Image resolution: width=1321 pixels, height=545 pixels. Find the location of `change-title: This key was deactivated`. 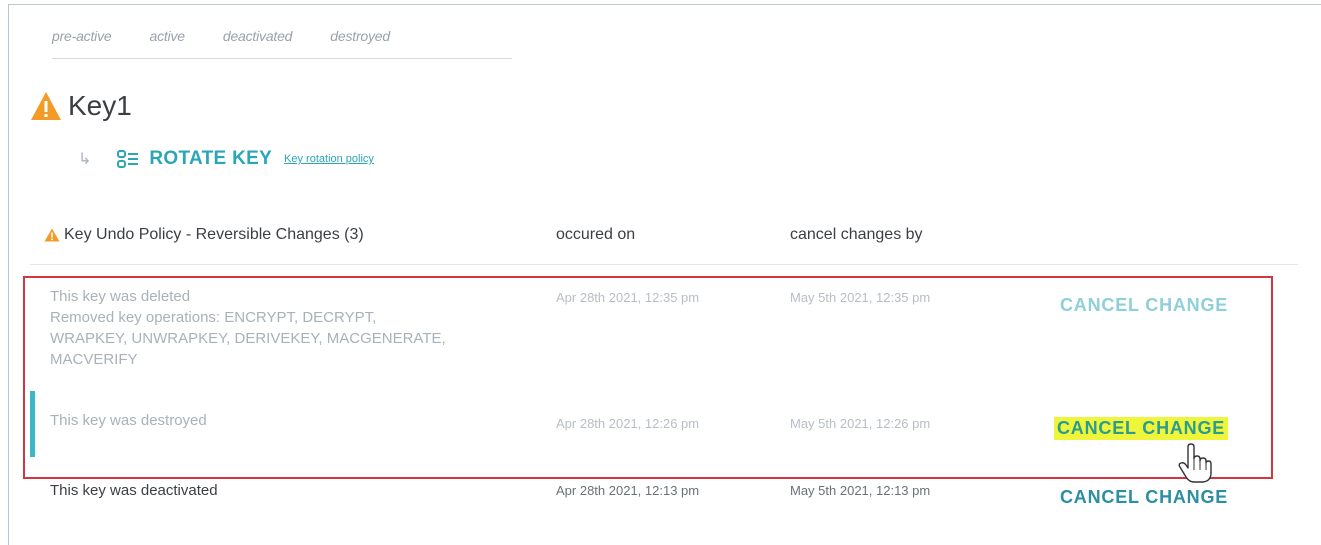

change-title: This key was deactivated is located at coordinates (134, 490).